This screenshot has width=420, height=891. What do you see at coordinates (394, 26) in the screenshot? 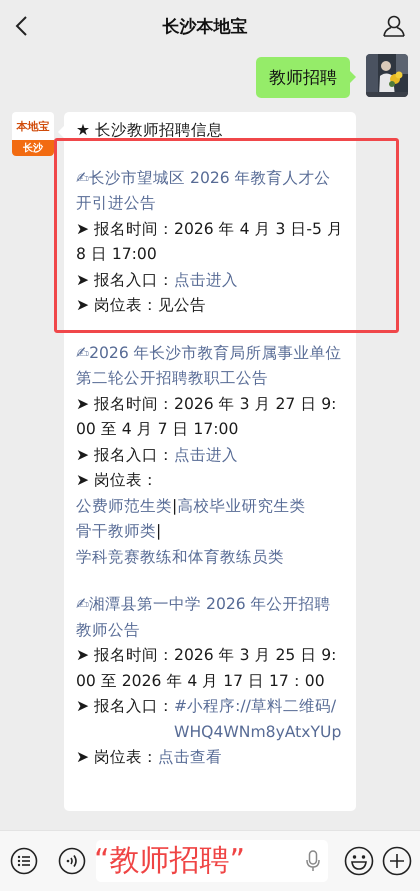
I see `person-icon` at bounding box center [394, 26].